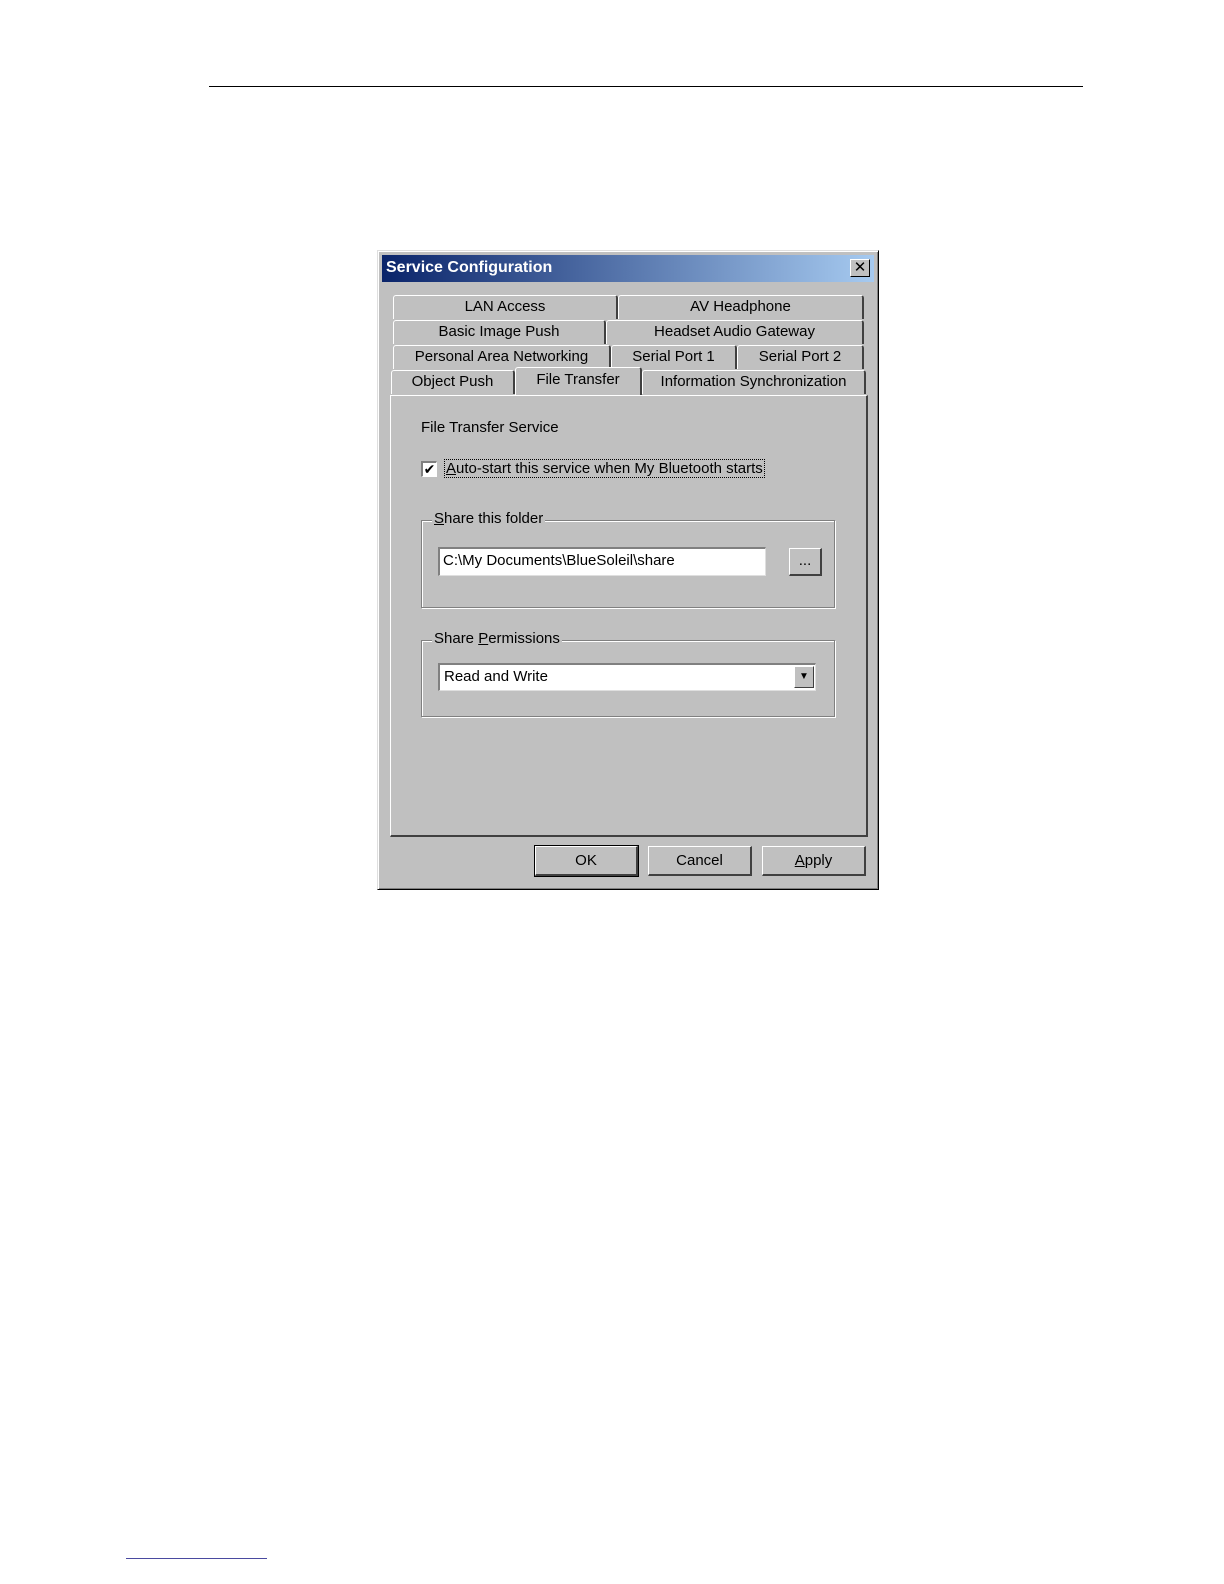  I want to click on share-permissions-group: Share Permissions Read and Write ▼, so click(628, 673).